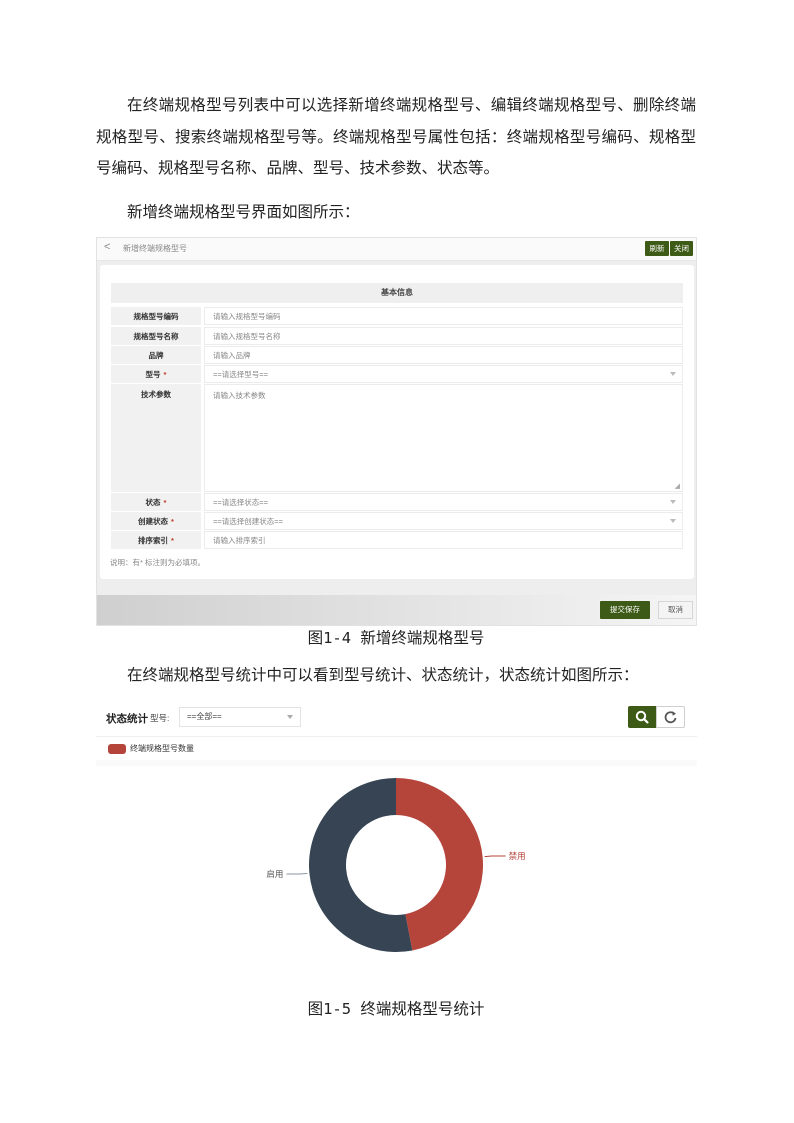  Describe the element at coordinates (443, 336) in the screenshot. I see `spec-name-input: 请输入规格型号名称` at that location.